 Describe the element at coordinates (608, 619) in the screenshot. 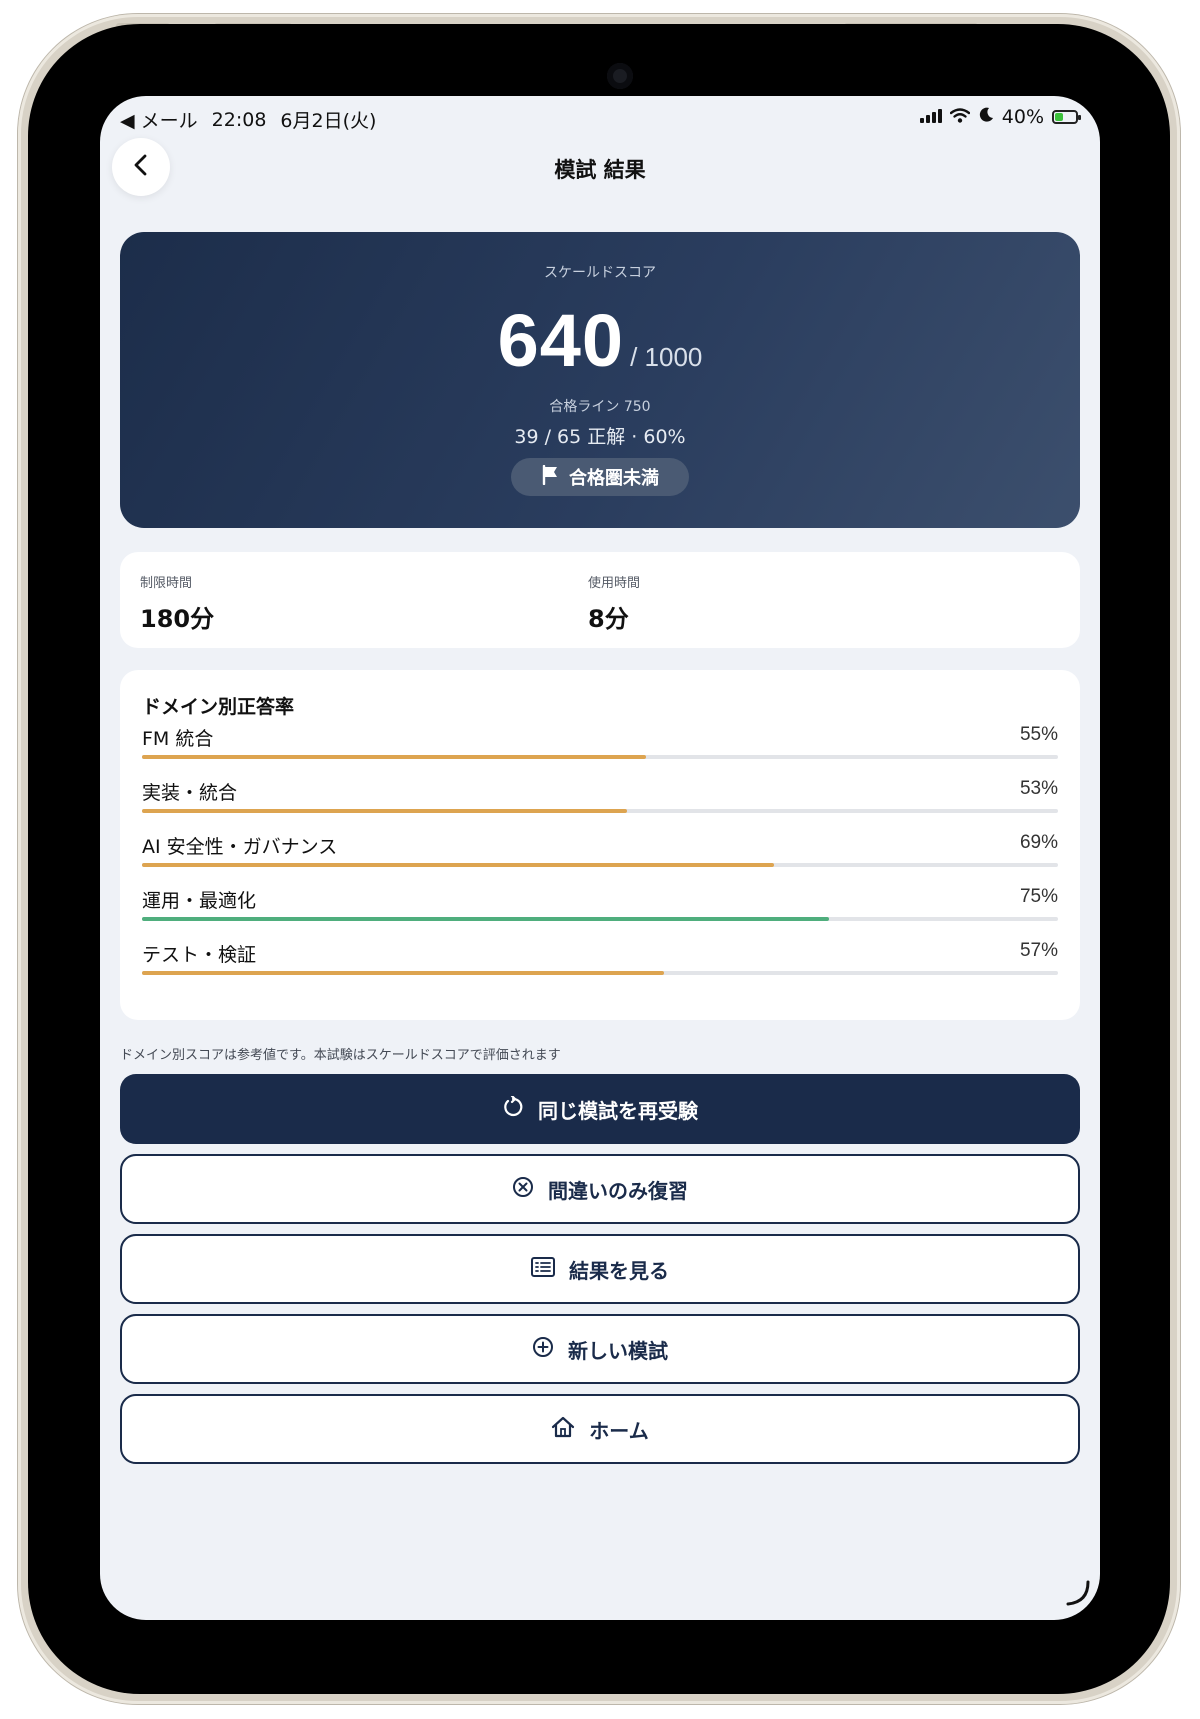

I see `time-used-value: 8分` at that location.